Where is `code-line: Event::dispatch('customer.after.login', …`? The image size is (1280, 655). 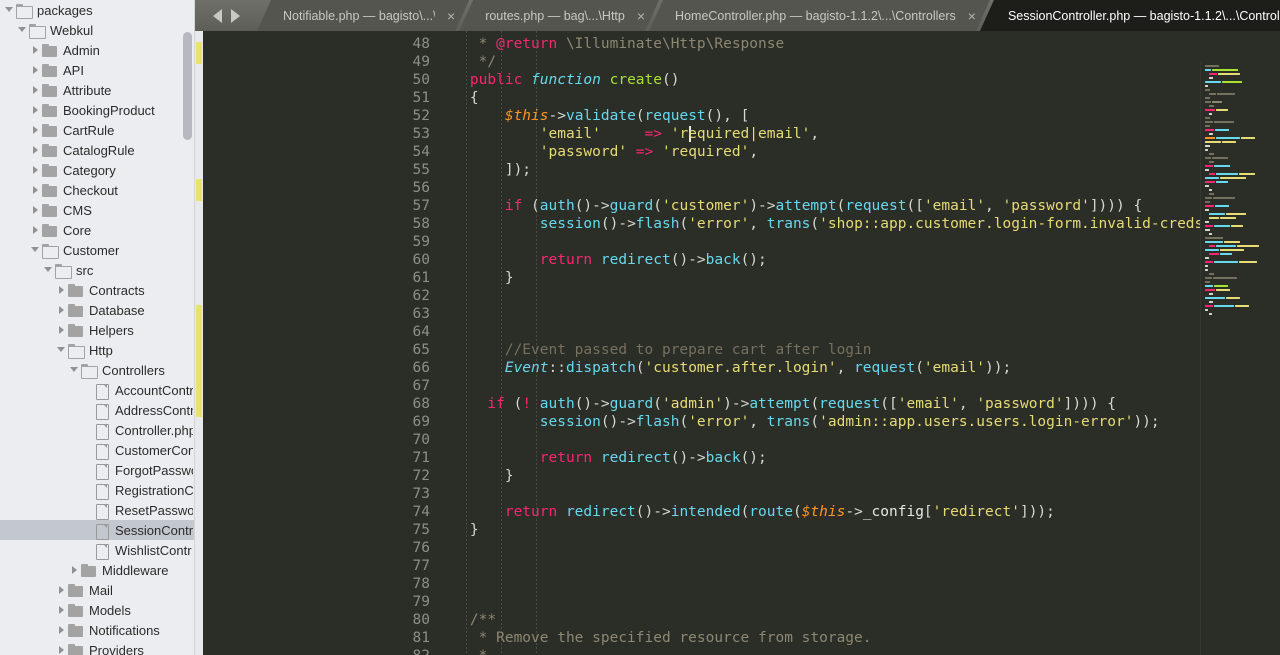 code-line: Event::dispatch('customer.after.login', … is located at coordinates (723, 368).